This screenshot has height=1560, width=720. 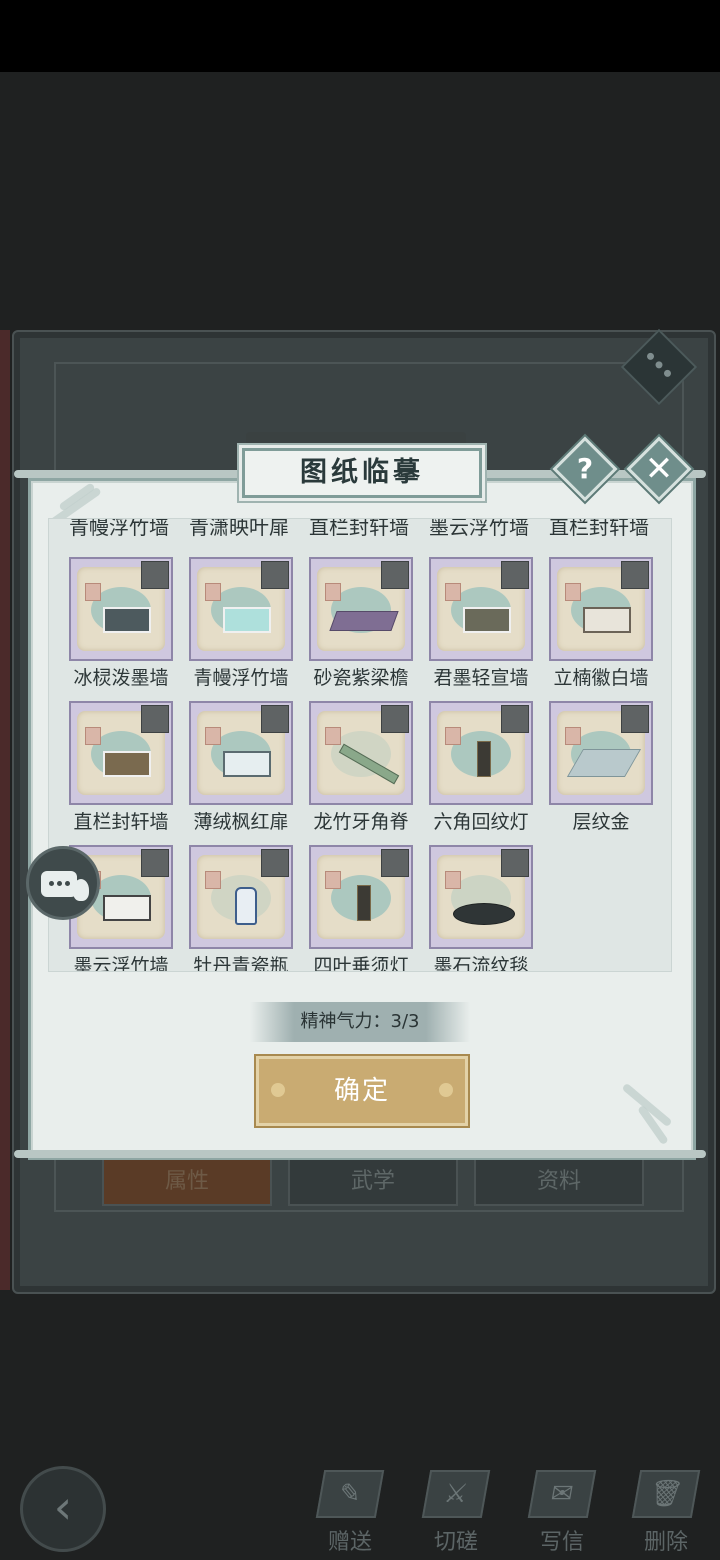 I want to click on item-name: 冰棂泼墨墙, so click(x=121, y=678).